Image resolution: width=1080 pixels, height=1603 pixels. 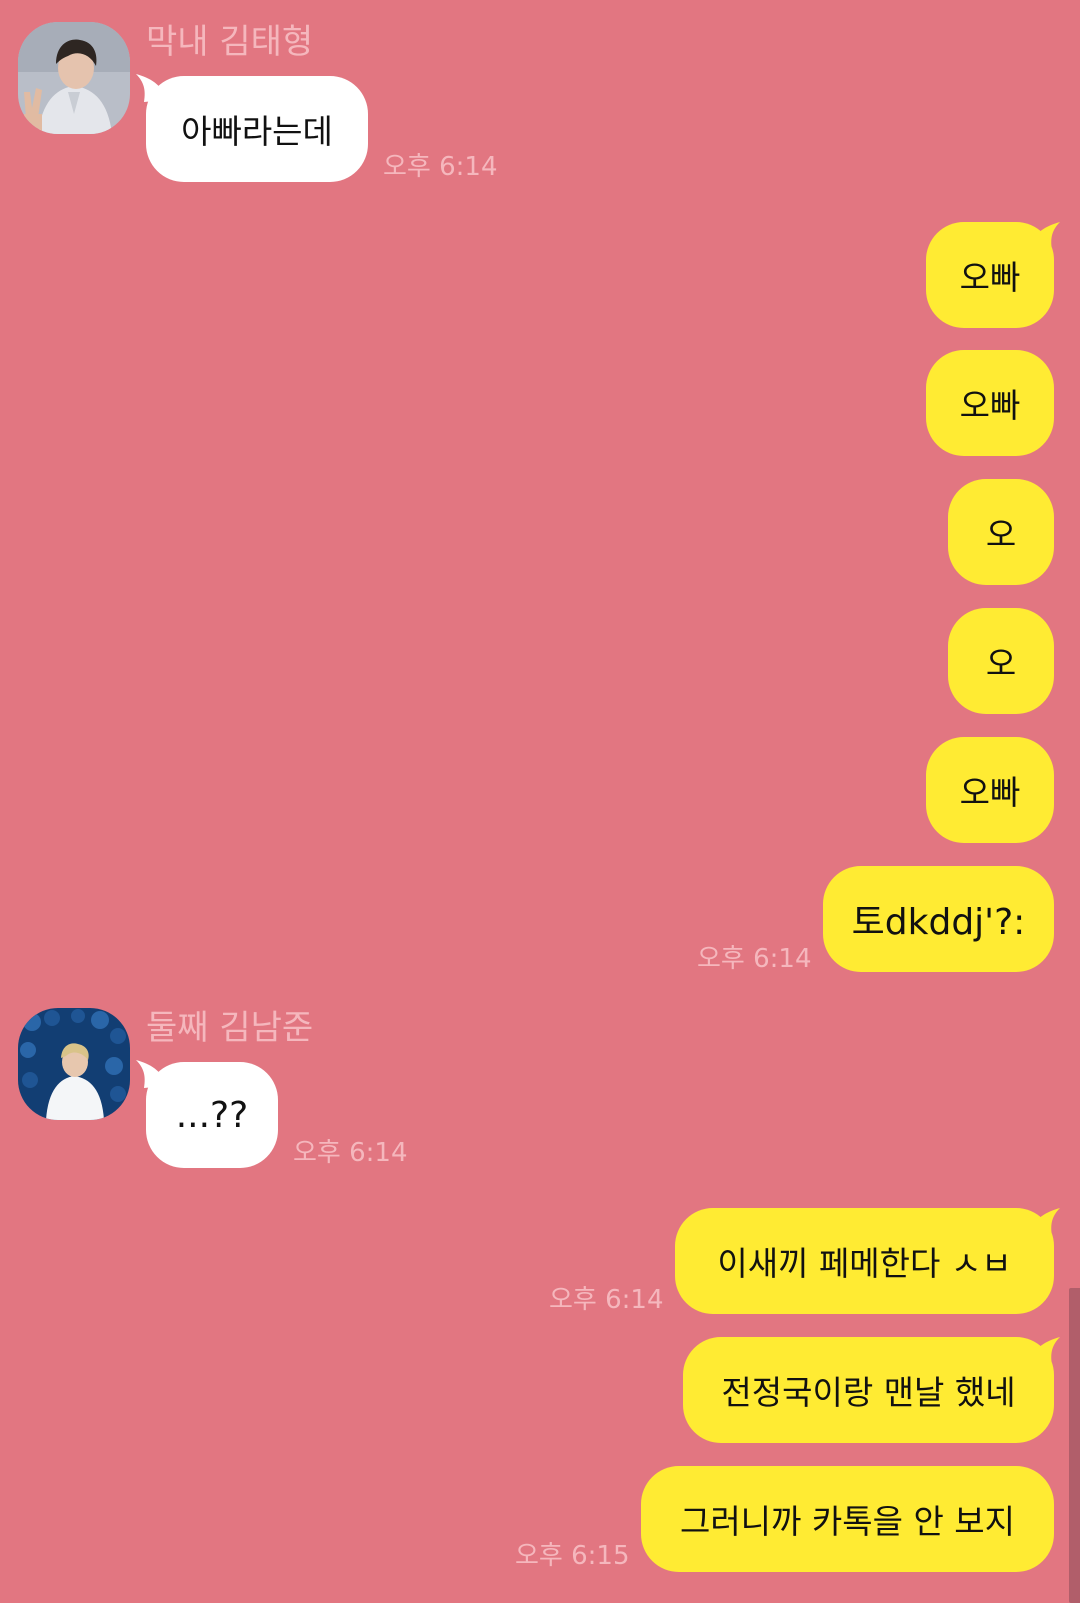 What do you see at coordinates (572, 1556) in the screenshot?
I see `message-timestamp: 오후 6:15` at bounding box center [572, 1556].